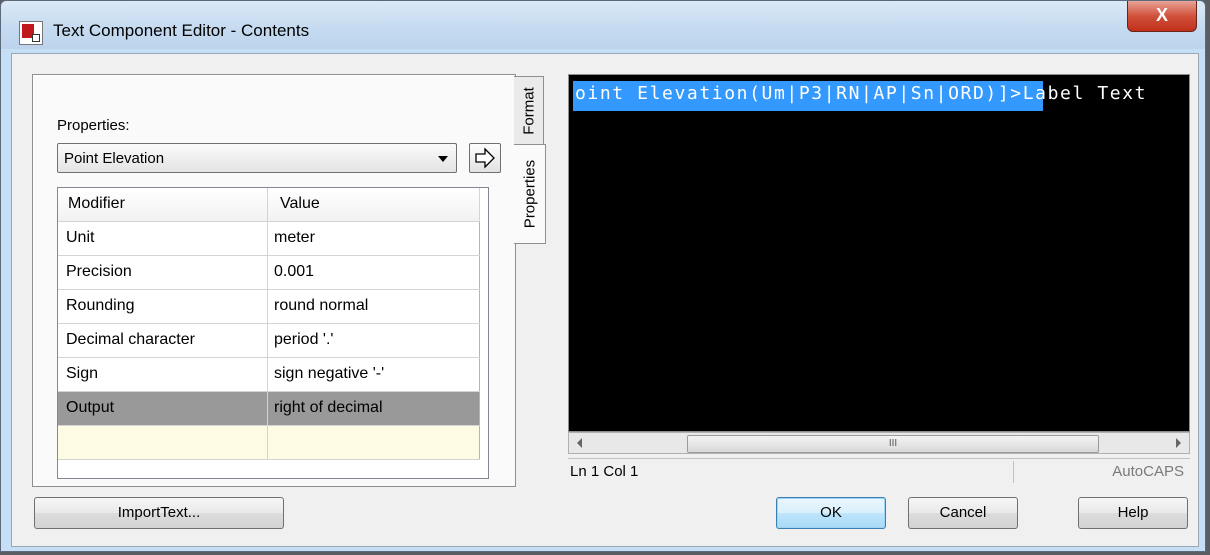 The width and height of the screenshot is (1210, 555). I want to click on grid-header: Modifier Value, so click(269, 205).